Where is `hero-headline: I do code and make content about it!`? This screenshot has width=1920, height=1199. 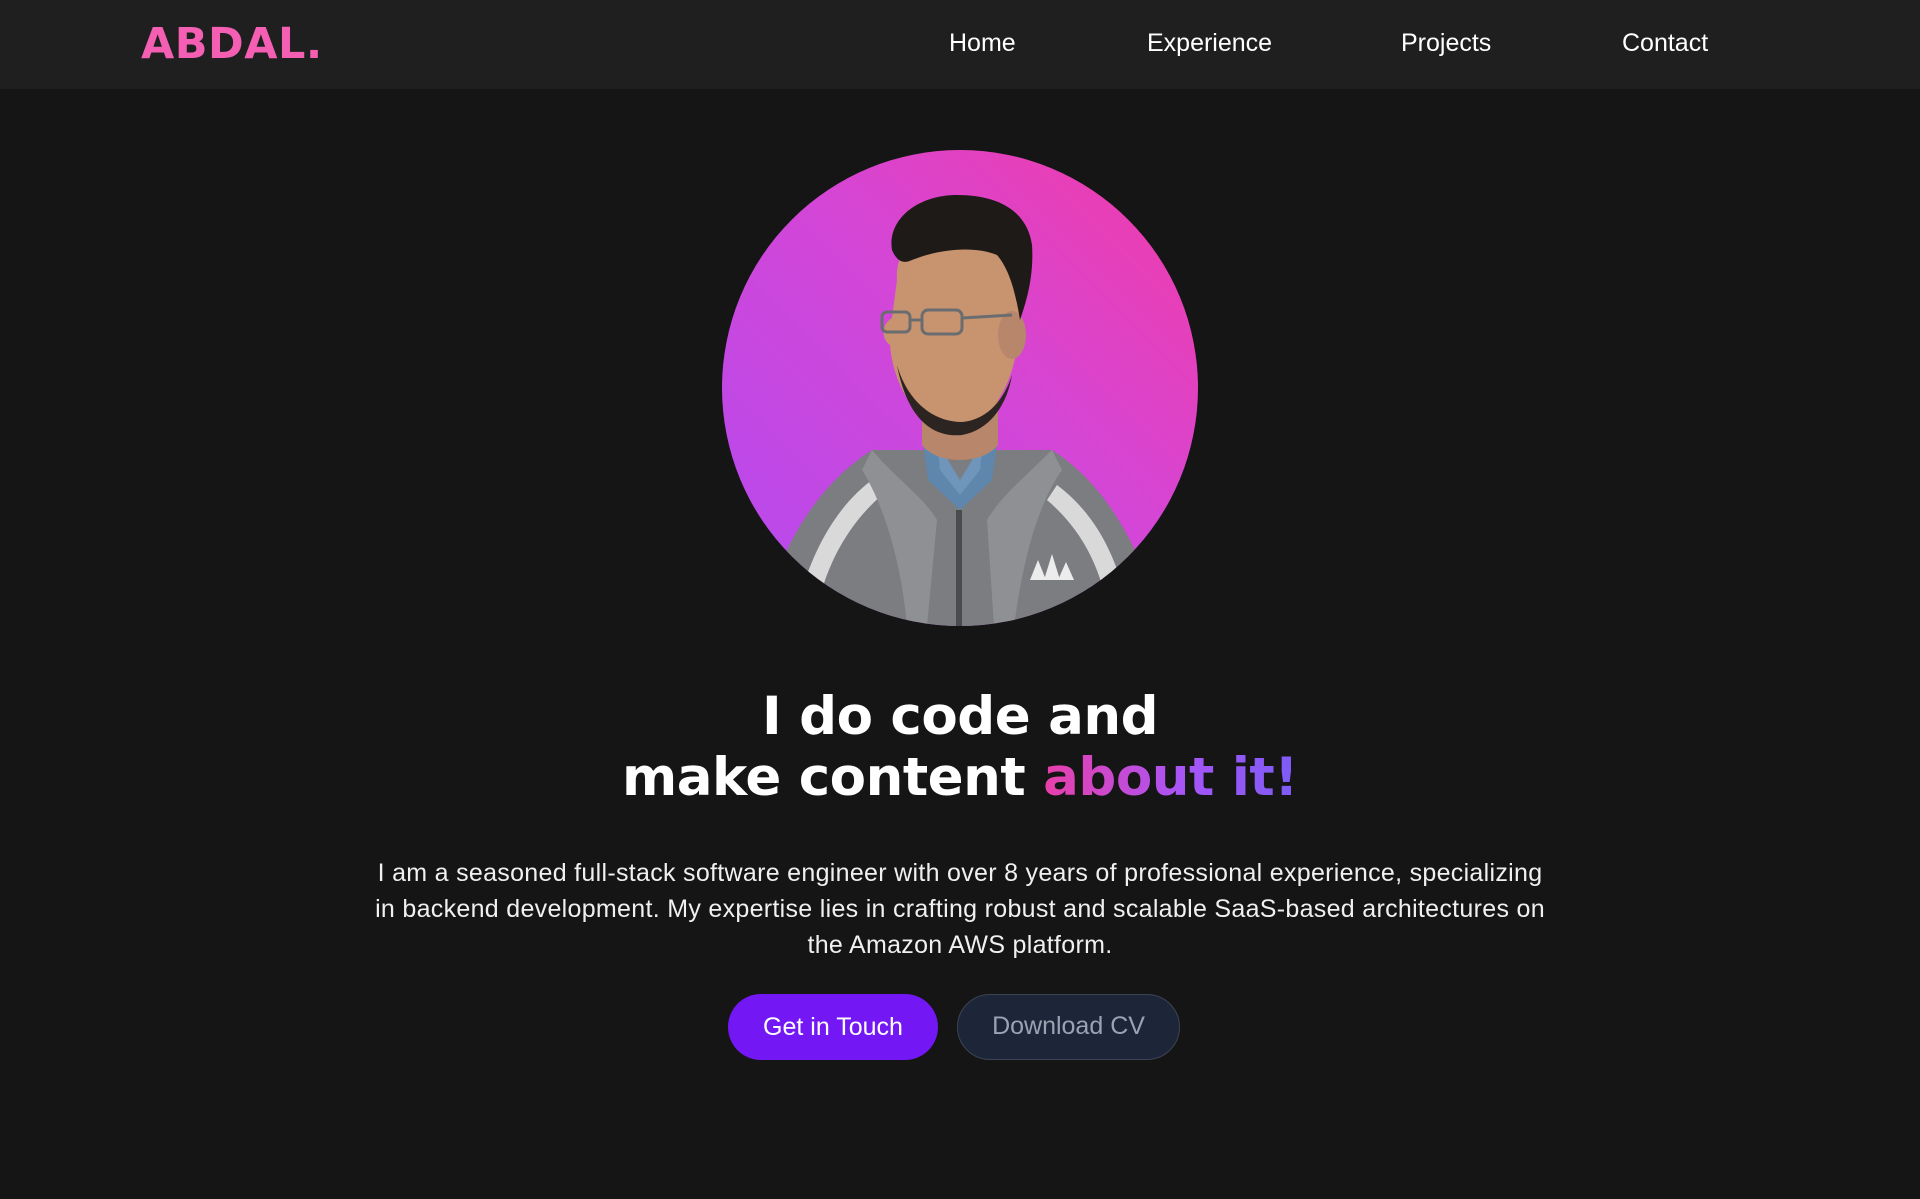
hero-headline: I do code and make content about it! is located at coordinates (960, 747).